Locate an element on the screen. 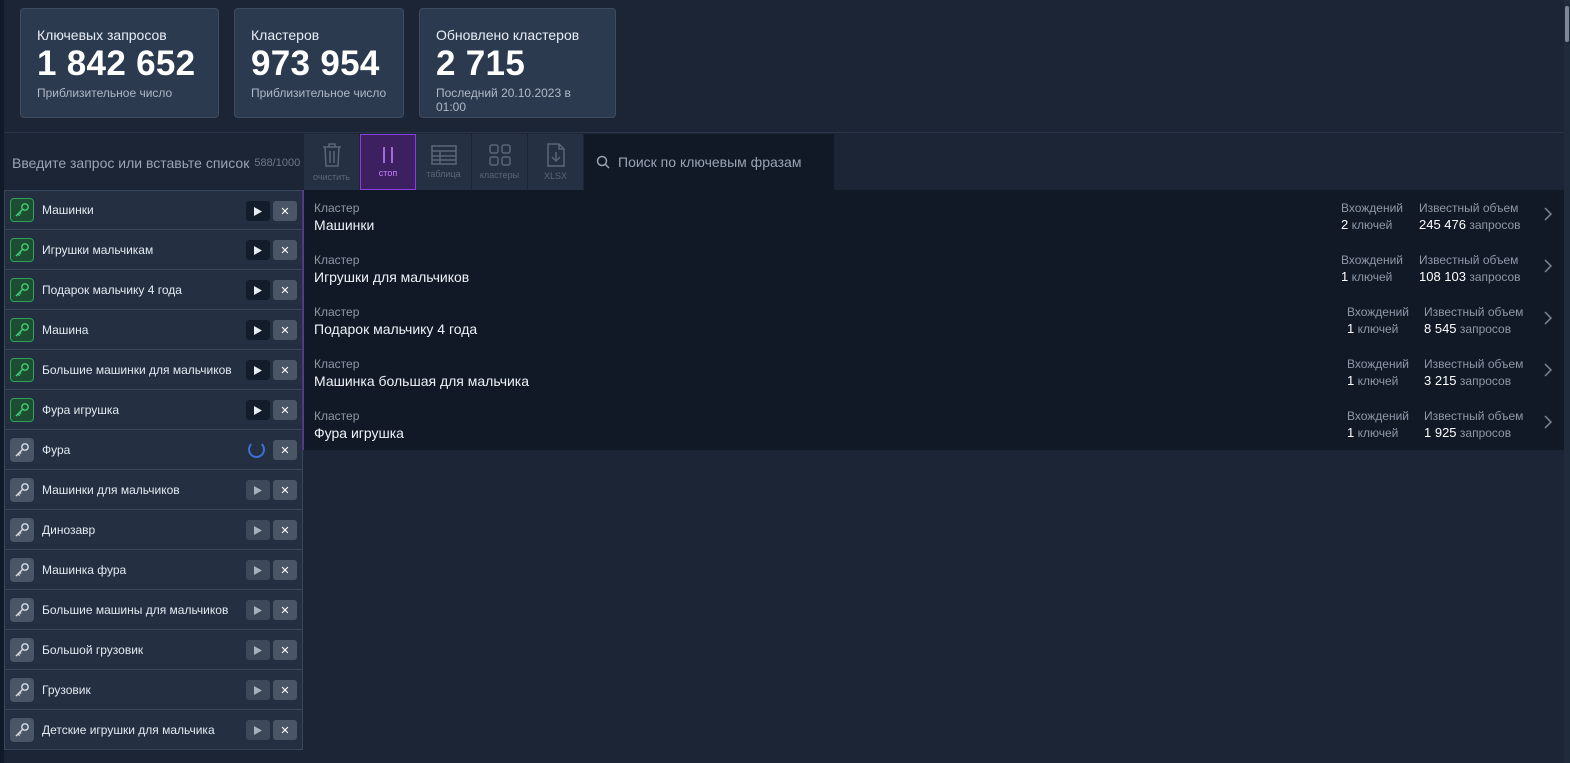 The width and height of the screenshot is (1570, 763). keyword-row: Большой грузовик ✕ is located at coordinates (153, 650).